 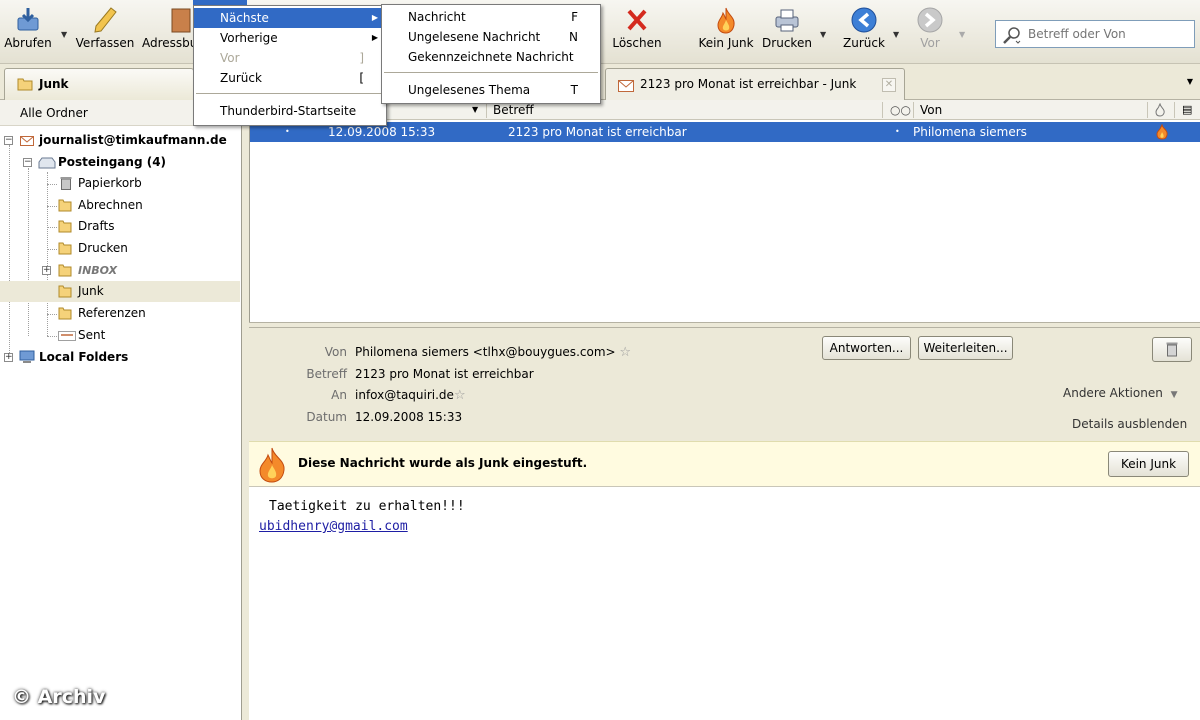 I want to click on get-mail-button: Abrufen, so click(x=28, y=28).